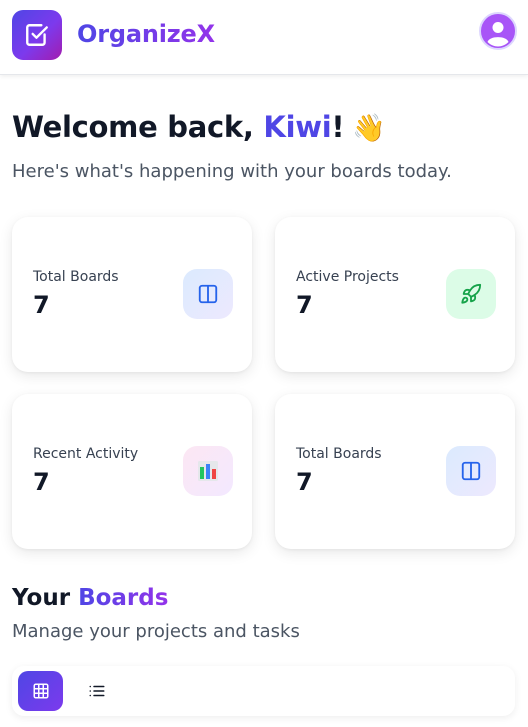  I want to click on stat-card-active-projects: Active Projects 7, so click(395, 294).